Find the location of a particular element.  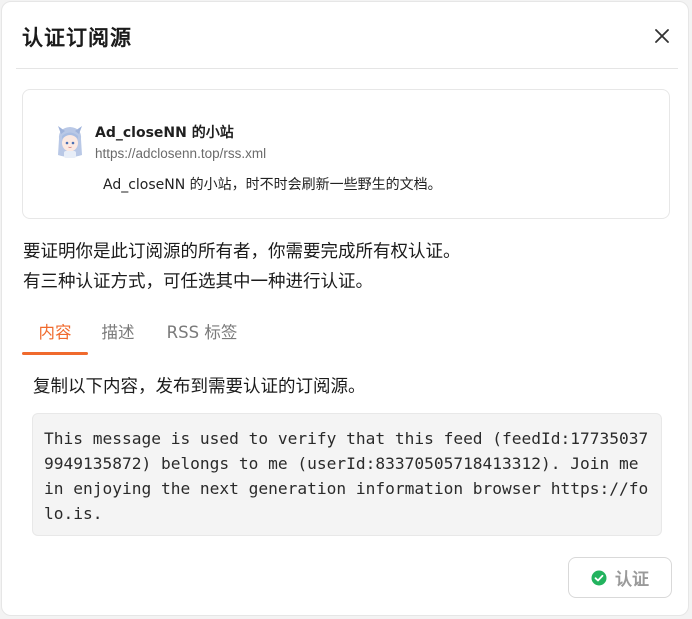

tab-rss-tags: RSS 标签 is located at coordinates (202, 338).